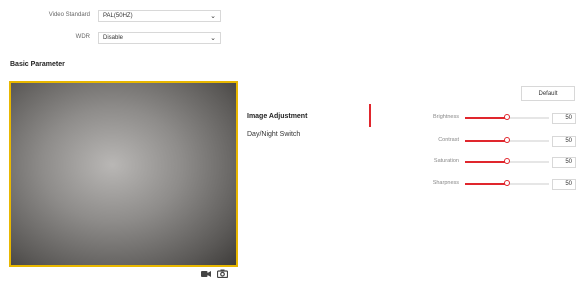 This screenshot has width=582, height=283. Describe the element at coordinates (113, 38) in the screenshot. I see `wdr-value: Disable` at that location.